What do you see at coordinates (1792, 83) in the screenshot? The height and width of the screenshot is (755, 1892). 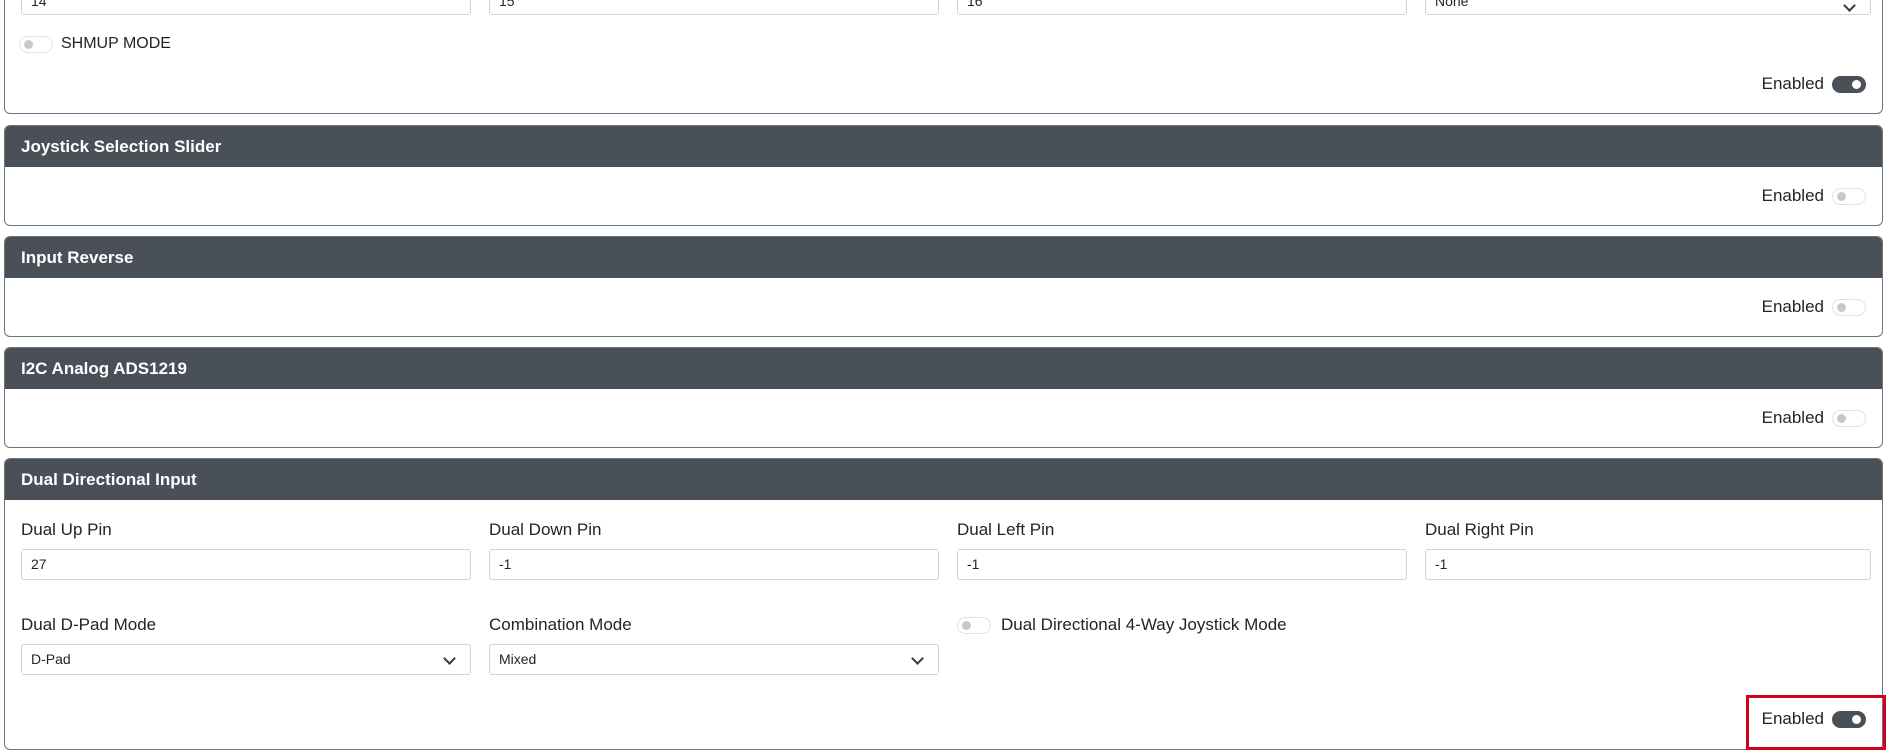 I see `top-enabled-label: Enabled` at bounding box center [1792, 83].